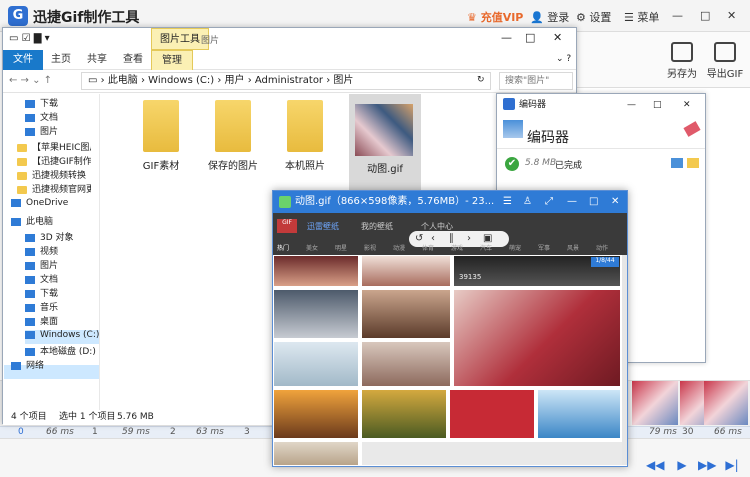 This screenshot has width=750, height=477. I want to click on export-gif-button: 导出GIF, so click(725, 61).